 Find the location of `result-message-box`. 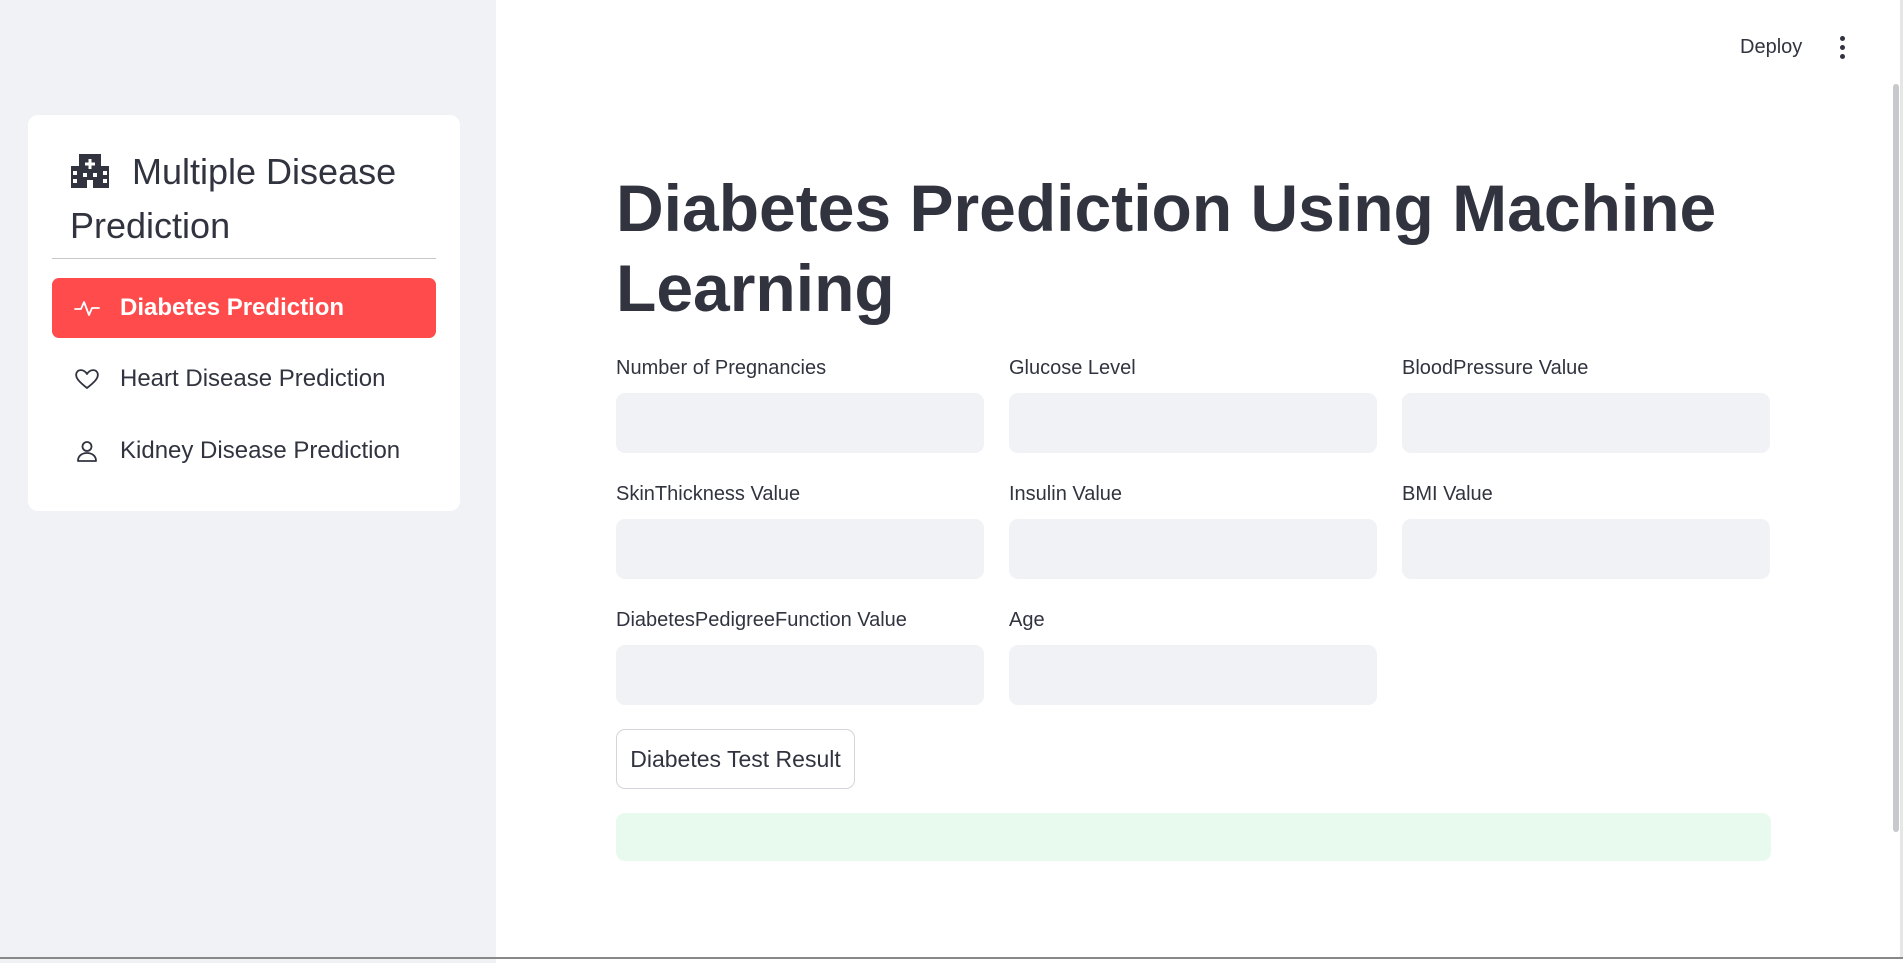

result-message-box is located at coordinates (1193, 837).